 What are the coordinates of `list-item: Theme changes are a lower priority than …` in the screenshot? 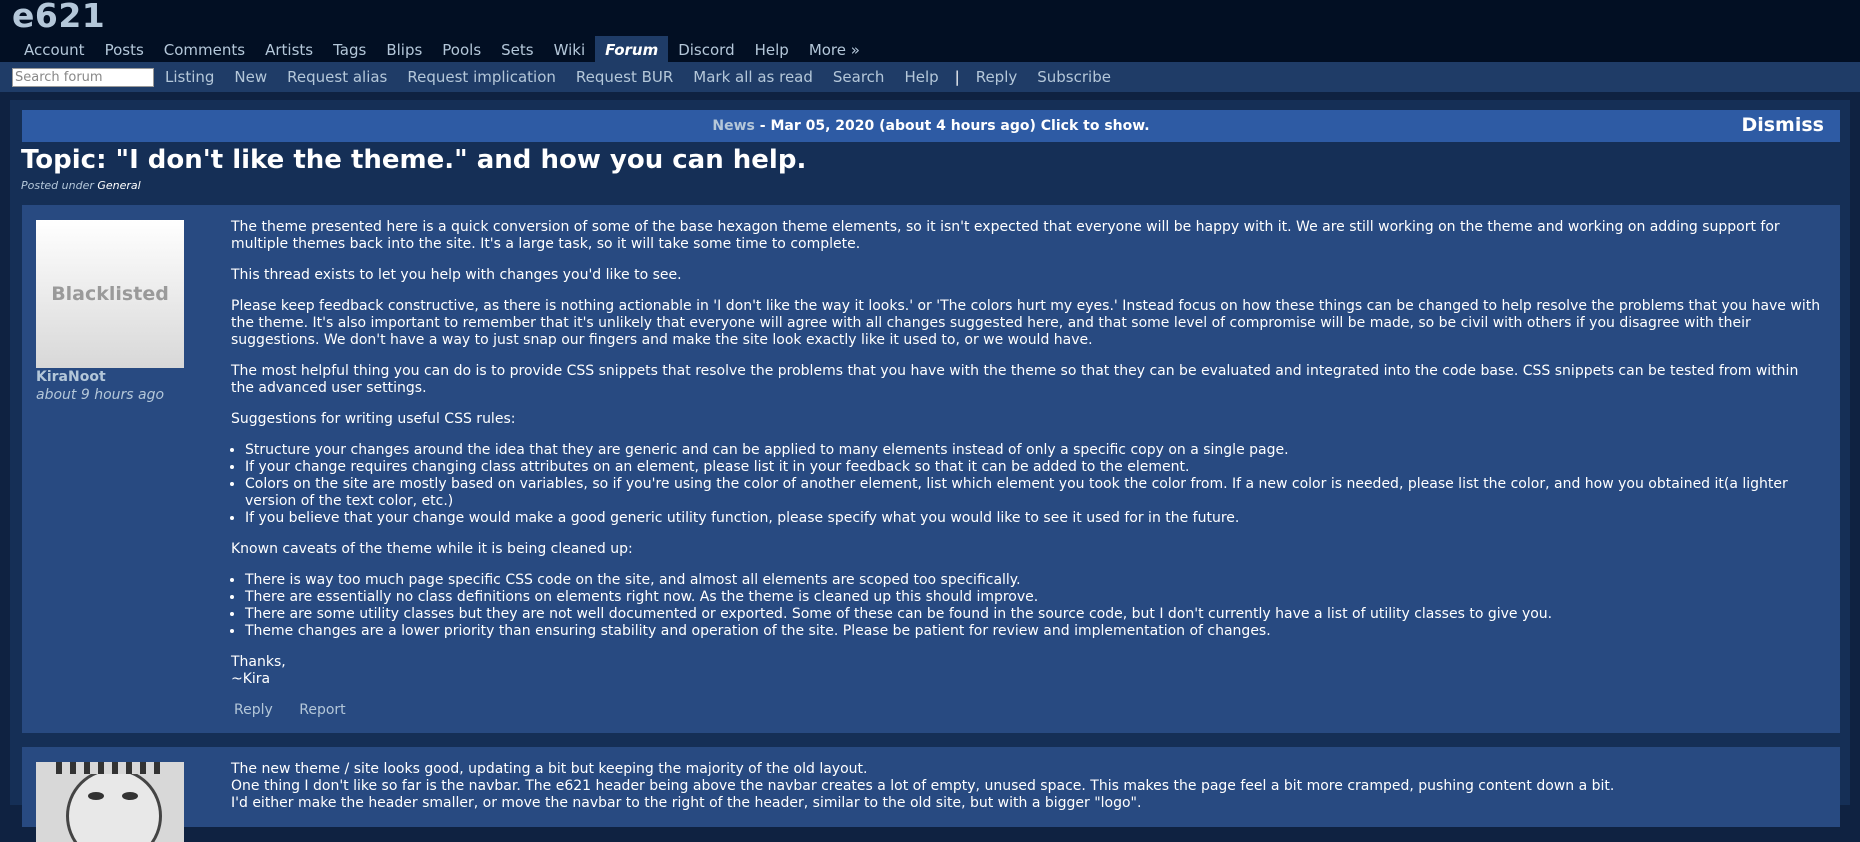 It's located at (1034, 631).